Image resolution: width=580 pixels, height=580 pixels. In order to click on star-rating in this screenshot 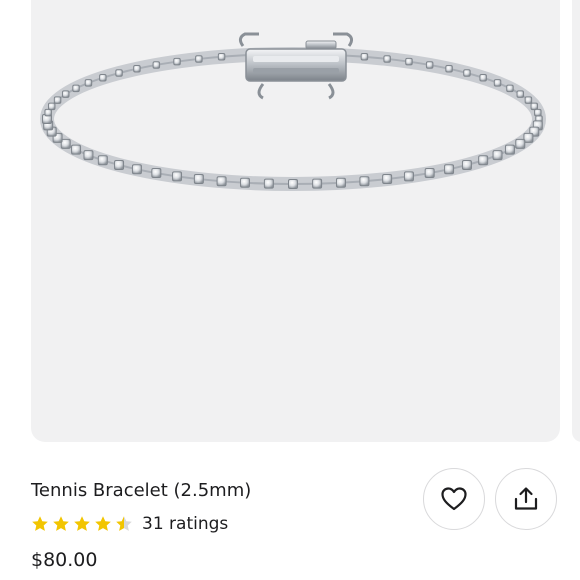, I will do `click(82, 524)`.